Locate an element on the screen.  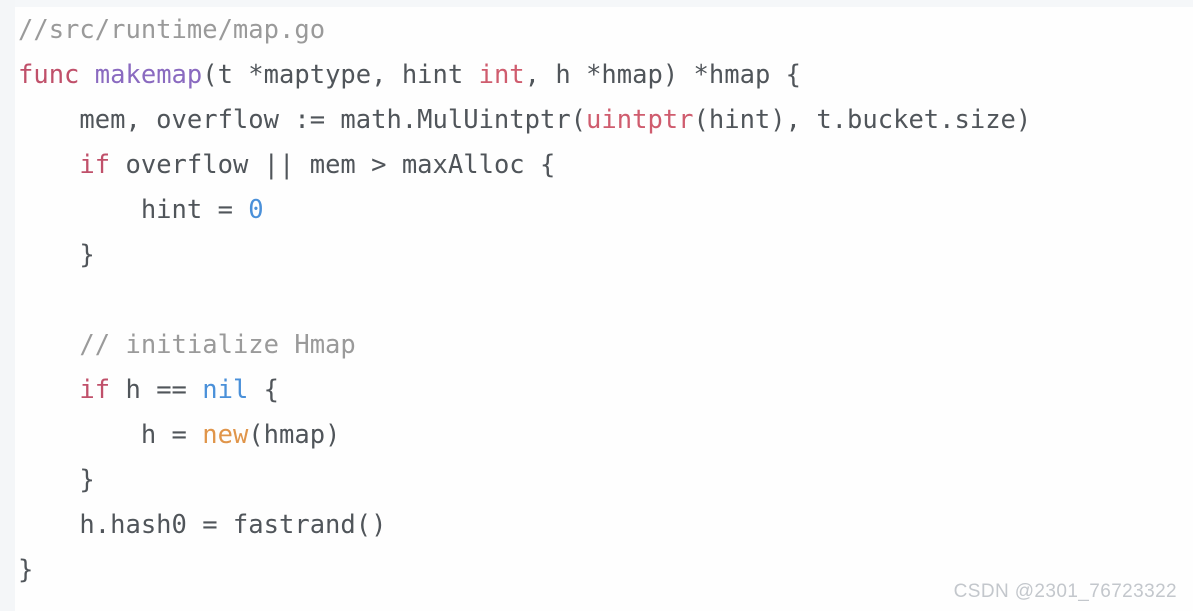
top-edge-tint is located at coordinates (596, 3).